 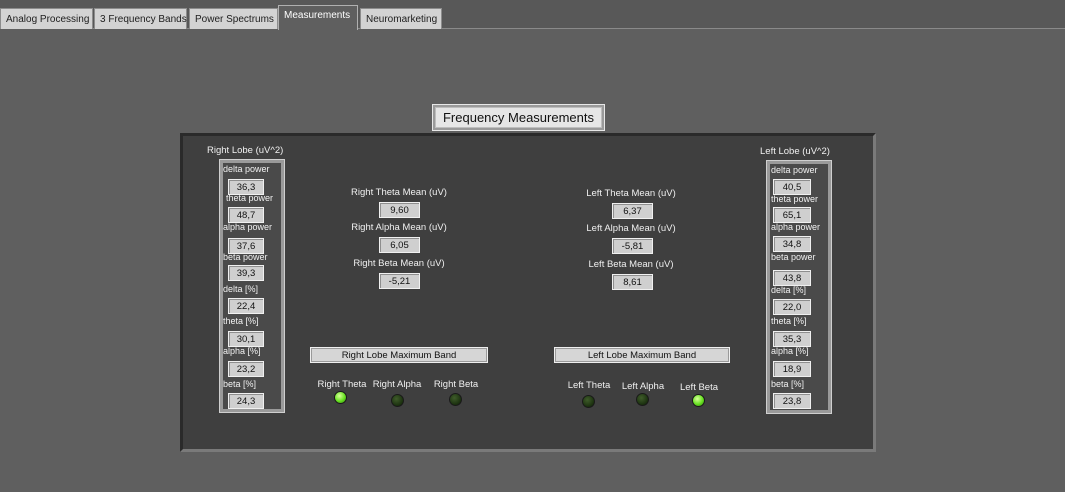 What do you see at coordinates (456, 384) in the screenshot?
I see `right-beta-led-label: Right Beta` at bounding box center [456, 384].